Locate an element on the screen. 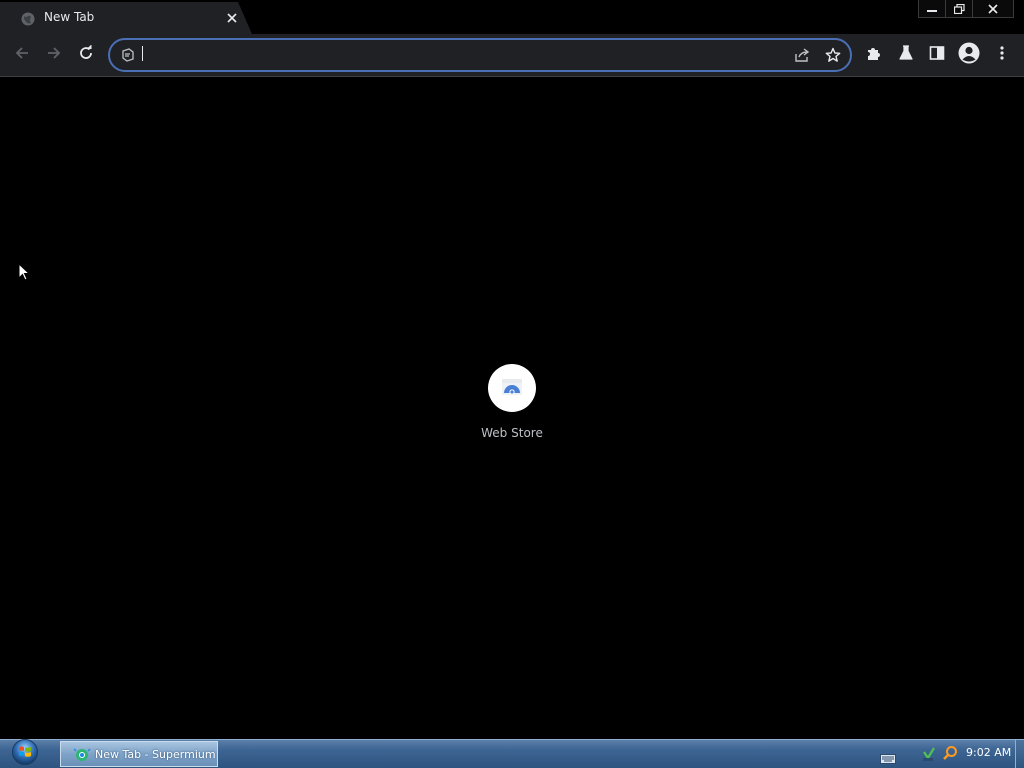  reload-button is located at coordinates (86, 55).